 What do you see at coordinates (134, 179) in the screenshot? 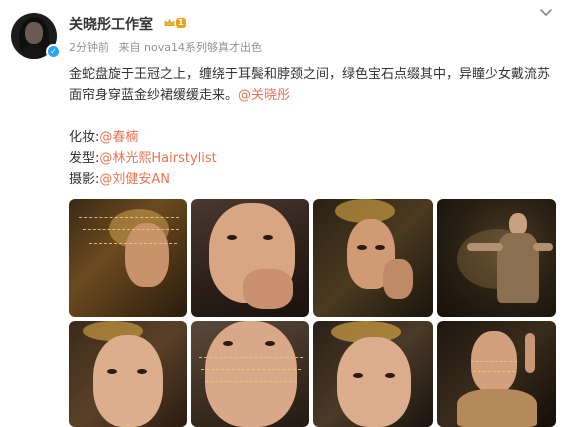
I see `credit-mention: @刘健安AN` at bounding box center [134, 179].